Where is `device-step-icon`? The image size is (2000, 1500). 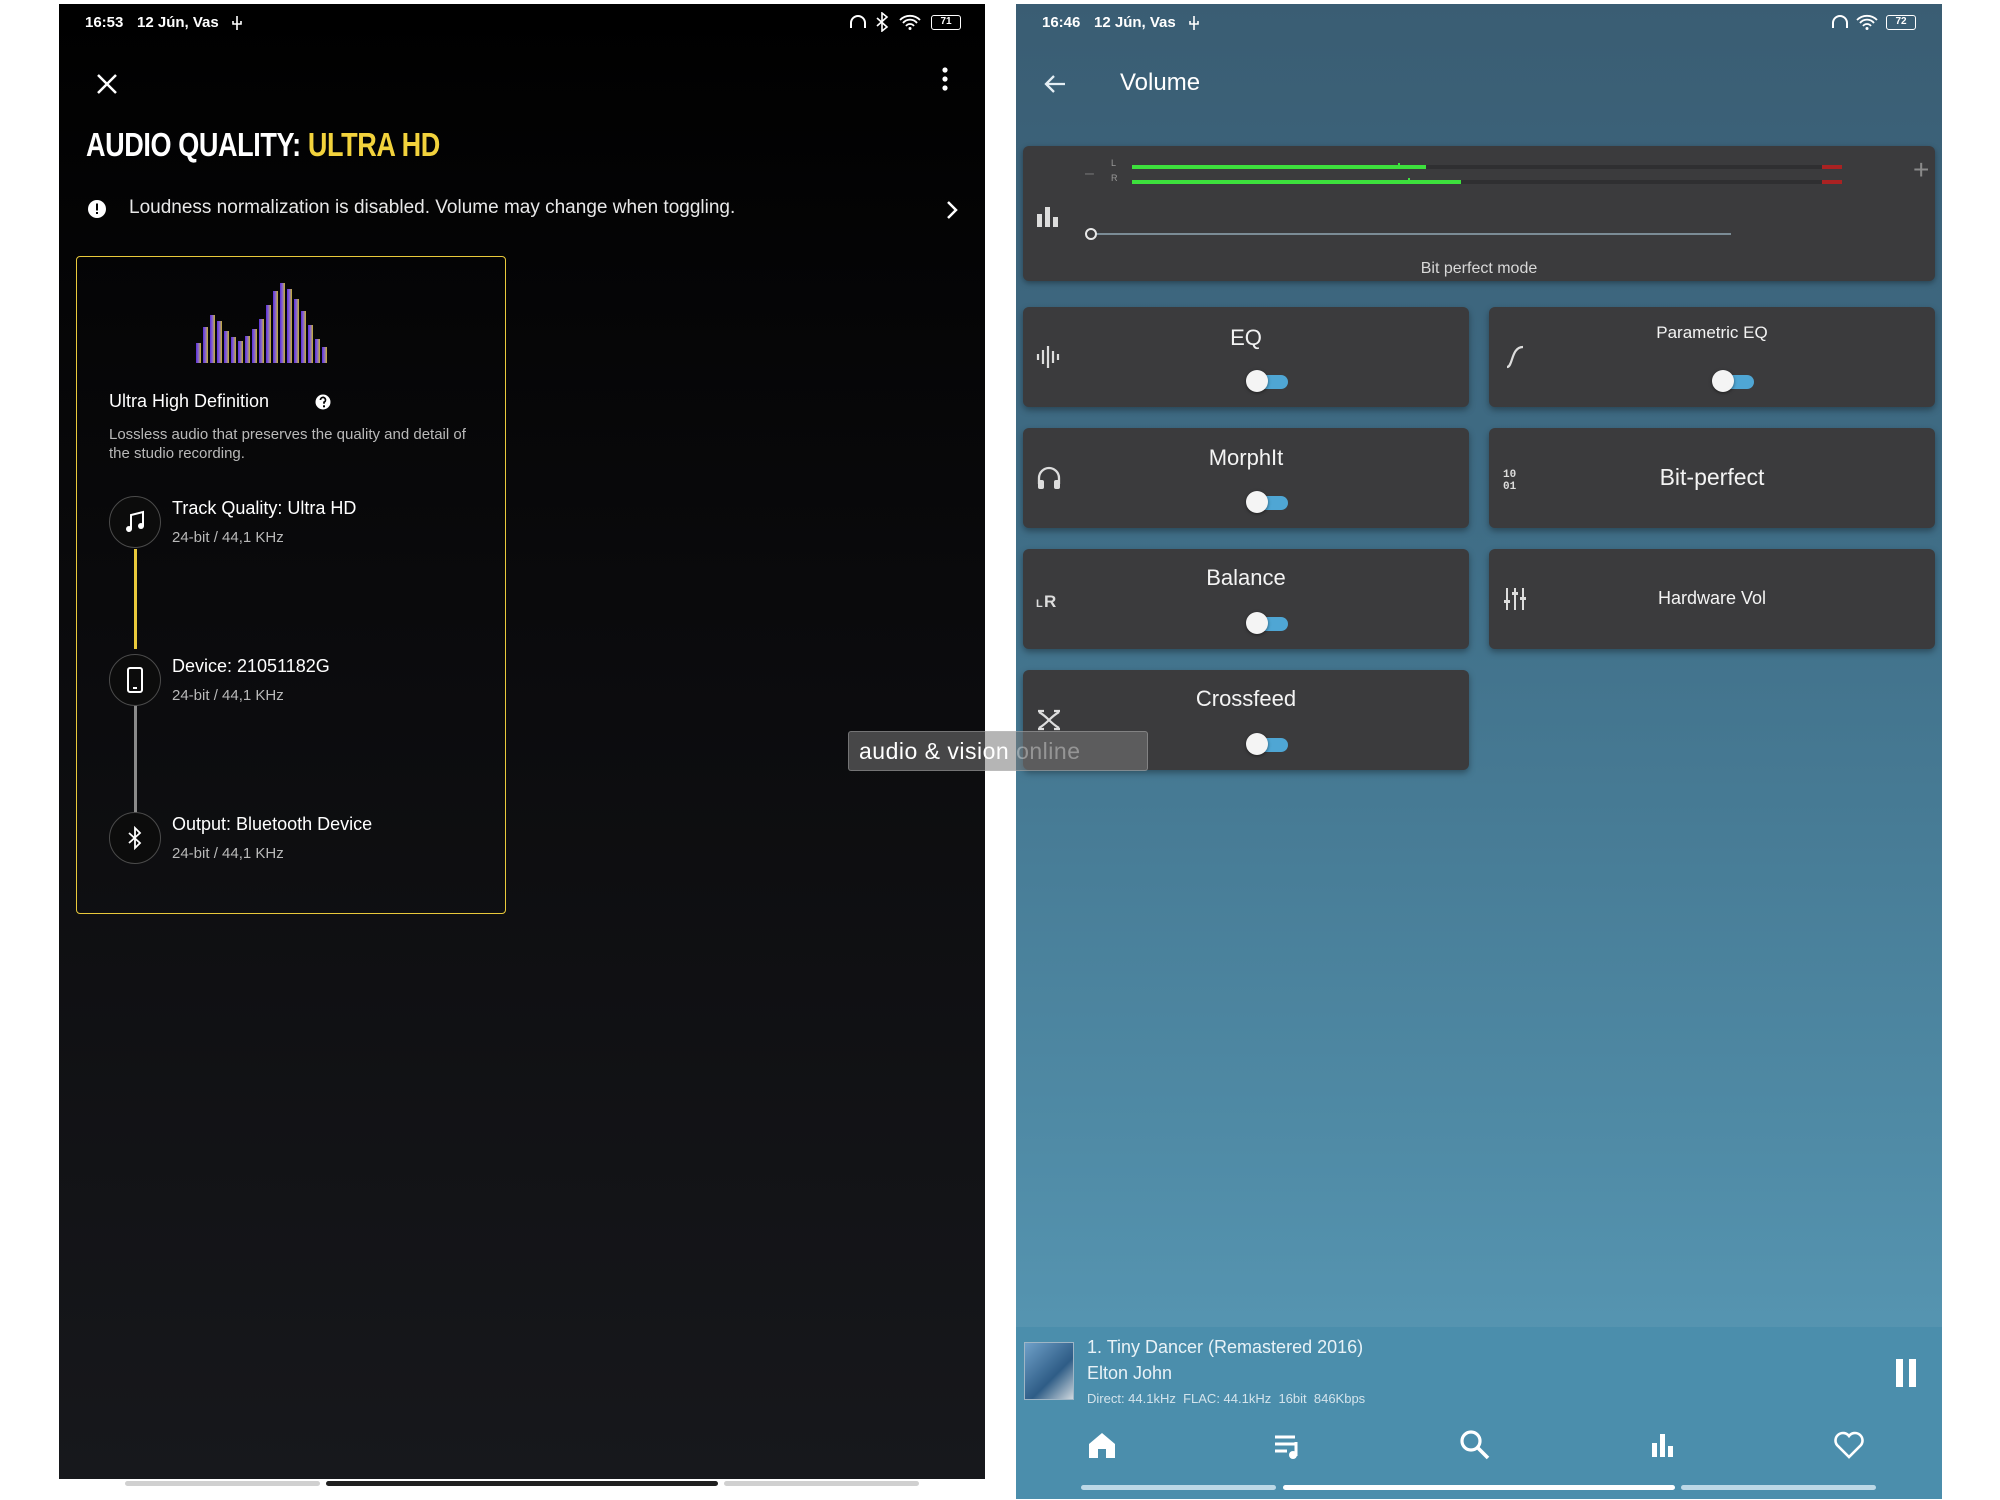
device-step-icon is located at coordinates (135, 680).